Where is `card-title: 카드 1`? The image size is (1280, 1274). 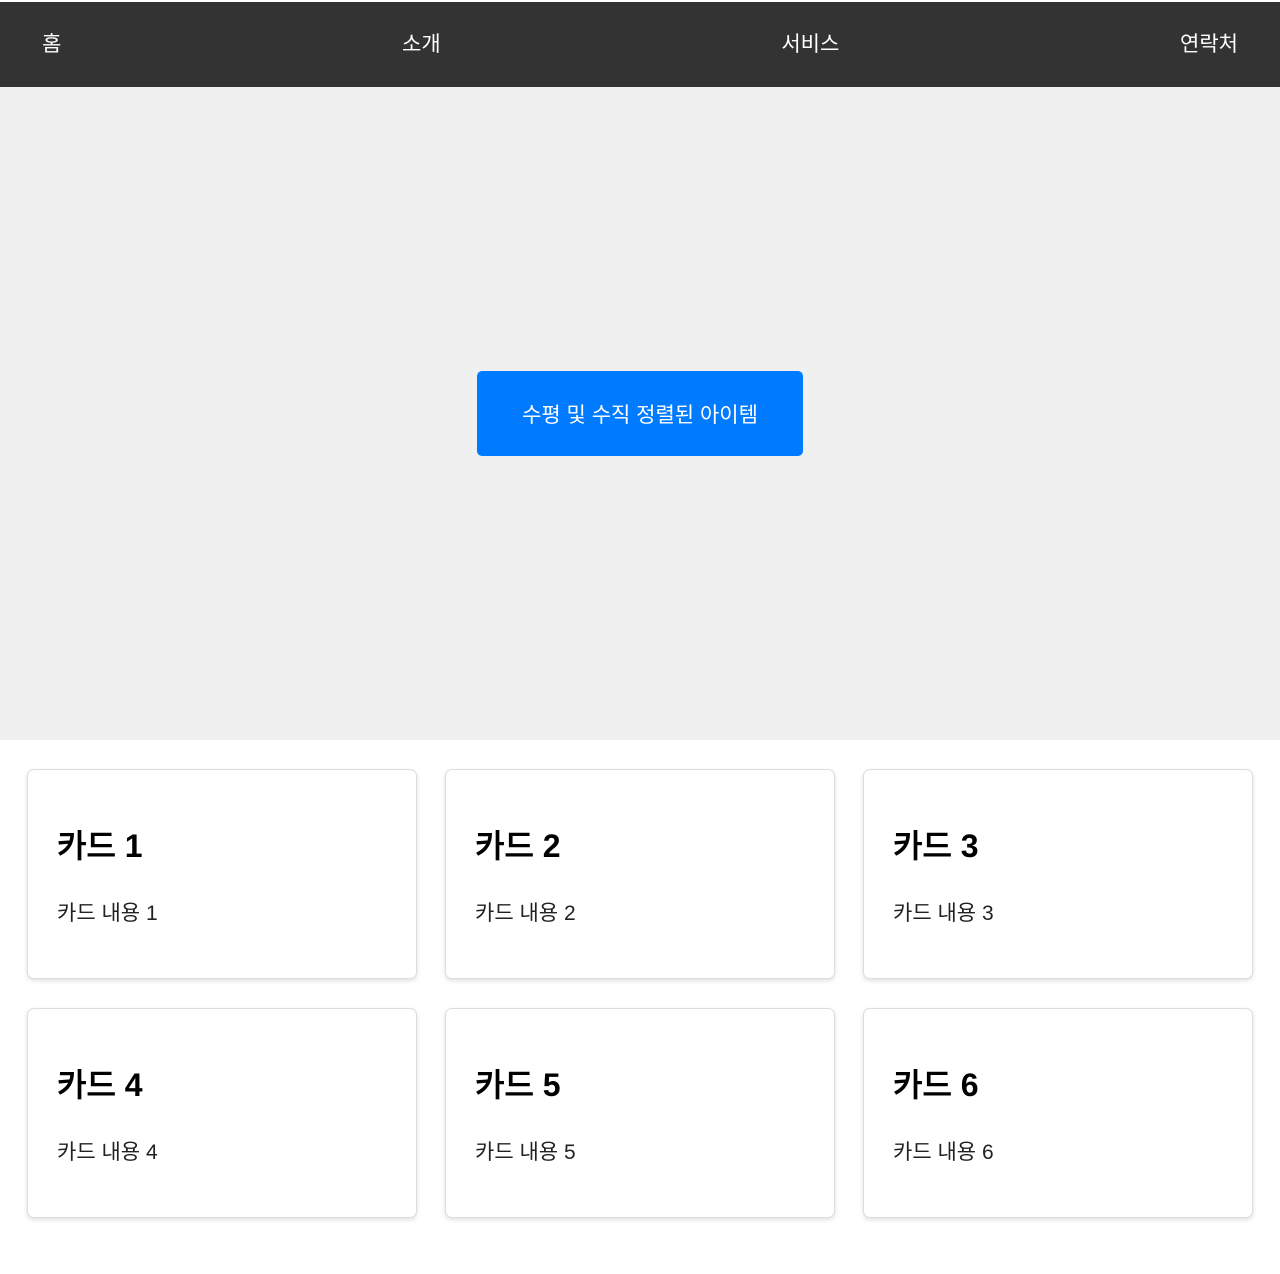
card-title: 카드 1 is located at coordinates (100, 846).